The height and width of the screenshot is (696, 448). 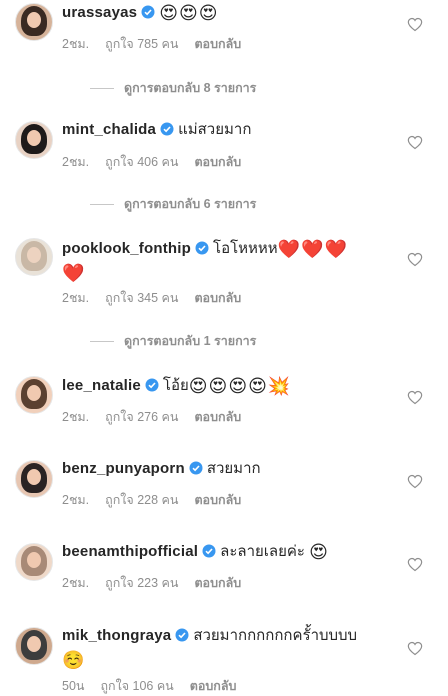 What do you see at coordinates (190, 204) in the screenshot?
I see `view-replies-label: ดูการตอบกลับ 6 รายการ` at bounding box center [190, 204].